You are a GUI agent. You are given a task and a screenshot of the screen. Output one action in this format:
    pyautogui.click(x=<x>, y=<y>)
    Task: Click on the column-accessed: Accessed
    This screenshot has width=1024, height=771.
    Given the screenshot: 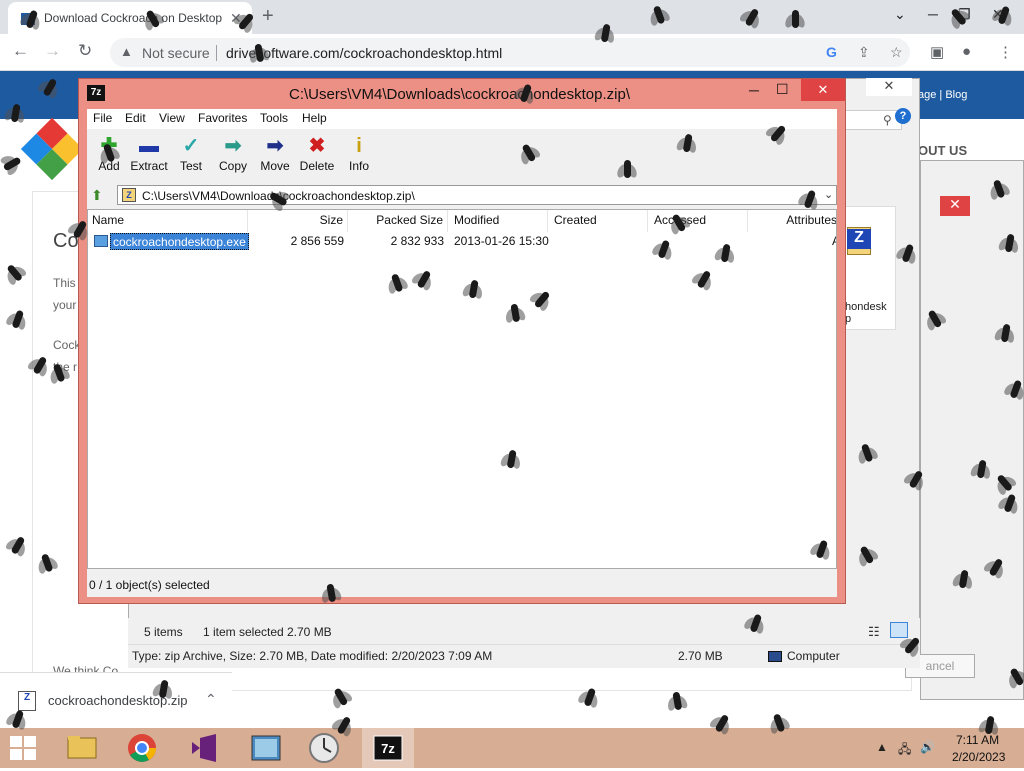 What is the action you would take?
    pyautogui.click(x=698, y=221)
    